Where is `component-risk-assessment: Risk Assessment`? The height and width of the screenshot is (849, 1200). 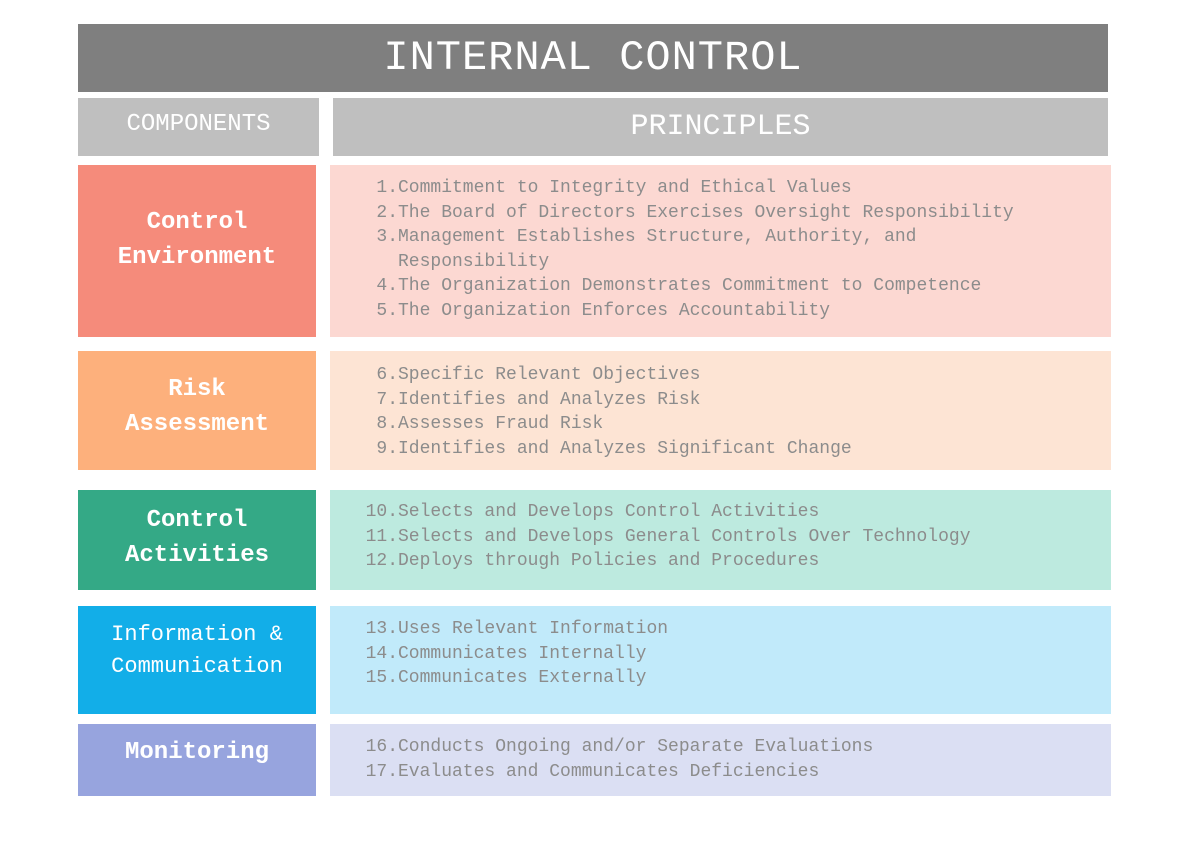 component-risk-assessment: Risk Assessment is located at coordinates (197, 410).